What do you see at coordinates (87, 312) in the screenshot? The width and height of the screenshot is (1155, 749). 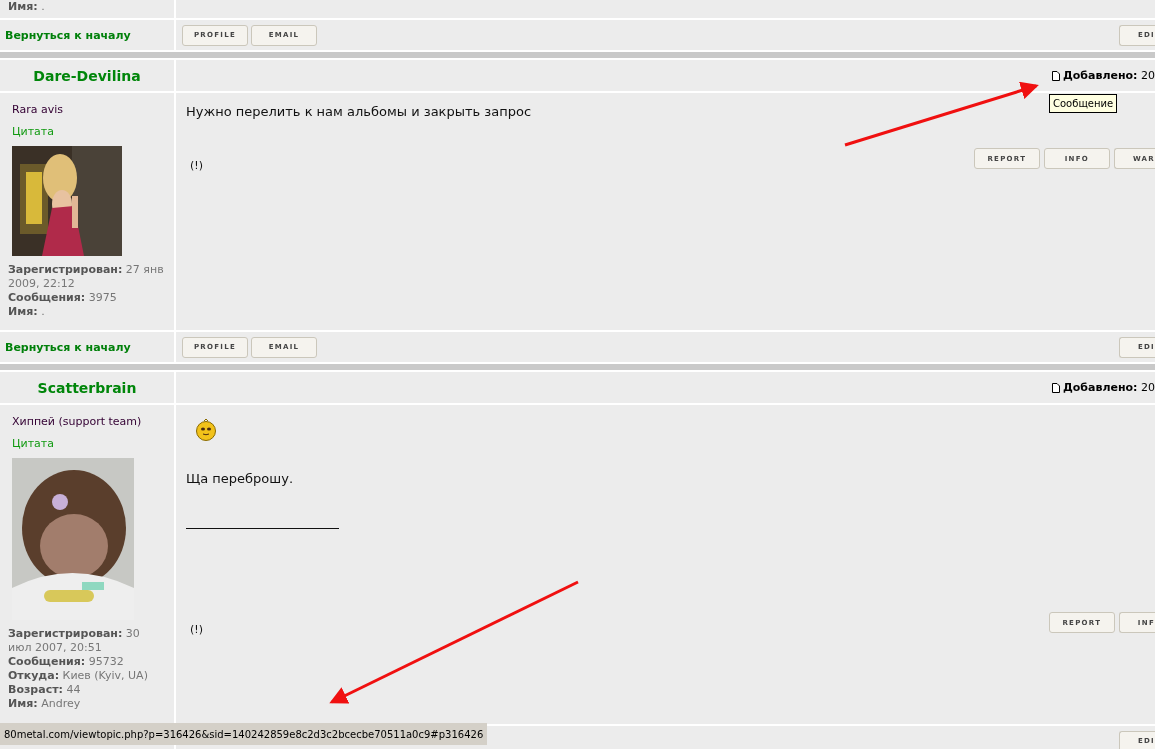 I see `profile-field: Имя: .` at bounding box center [87, 312].